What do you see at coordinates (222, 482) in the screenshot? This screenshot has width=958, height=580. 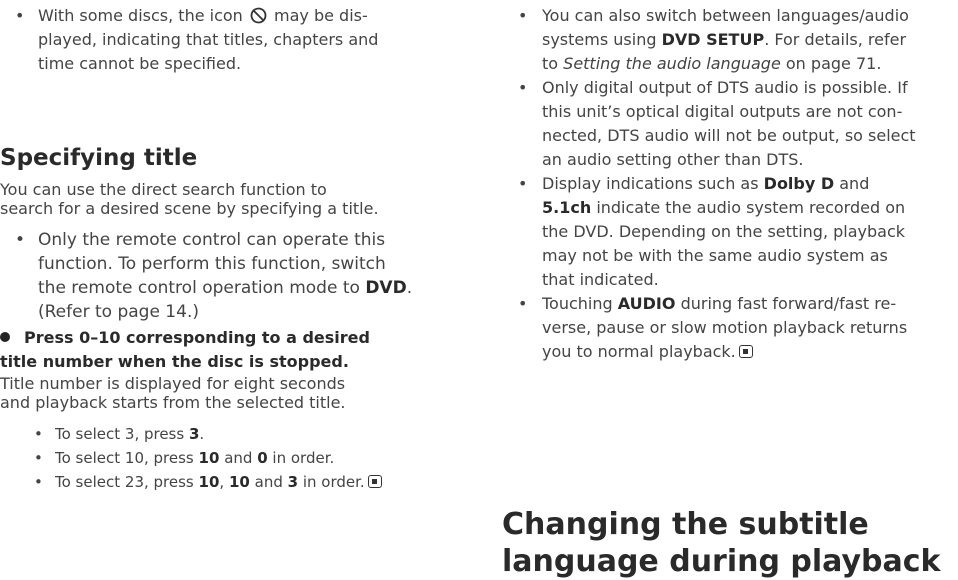 I see `example-sep: ,` at bounding box center [222, 482].